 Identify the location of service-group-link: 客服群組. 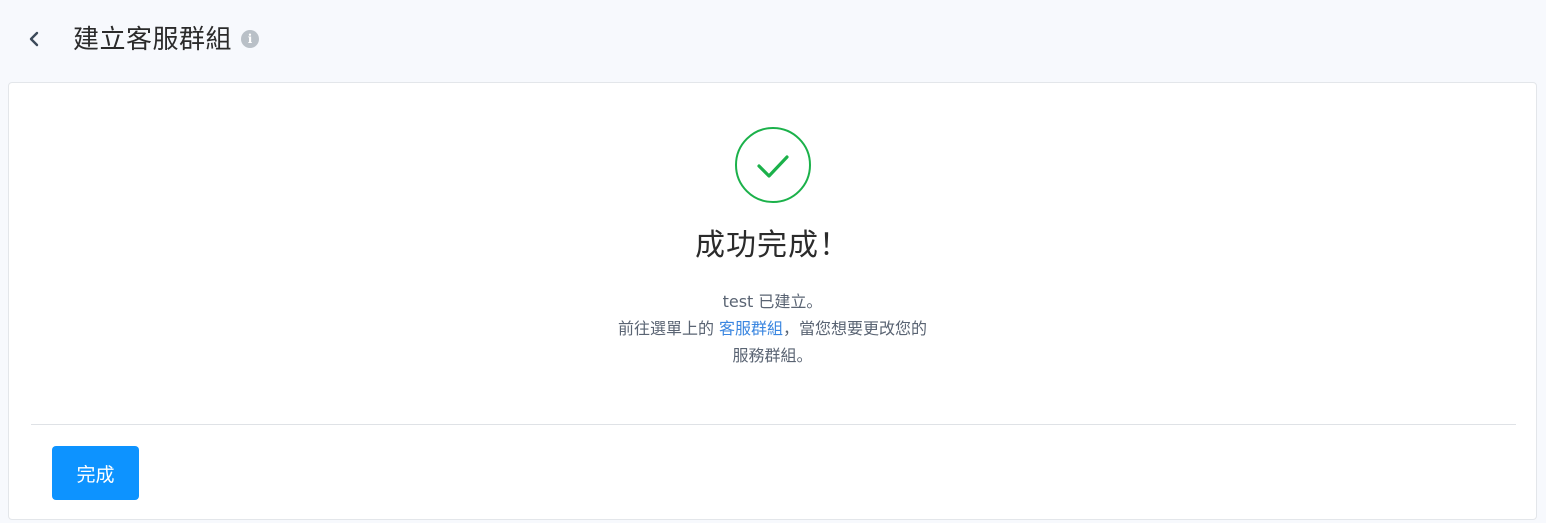
(751, 328).